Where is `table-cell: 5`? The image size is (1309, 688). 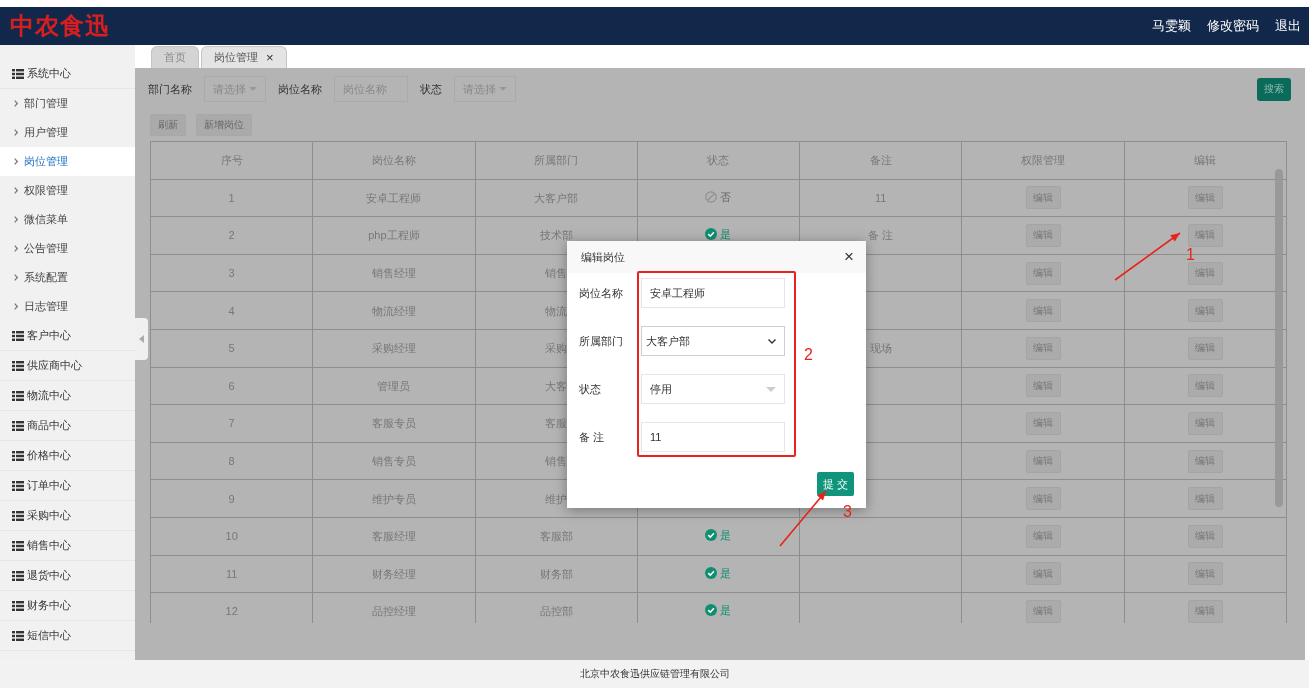 table-cell: 5 is located at coordinates (231, 348).